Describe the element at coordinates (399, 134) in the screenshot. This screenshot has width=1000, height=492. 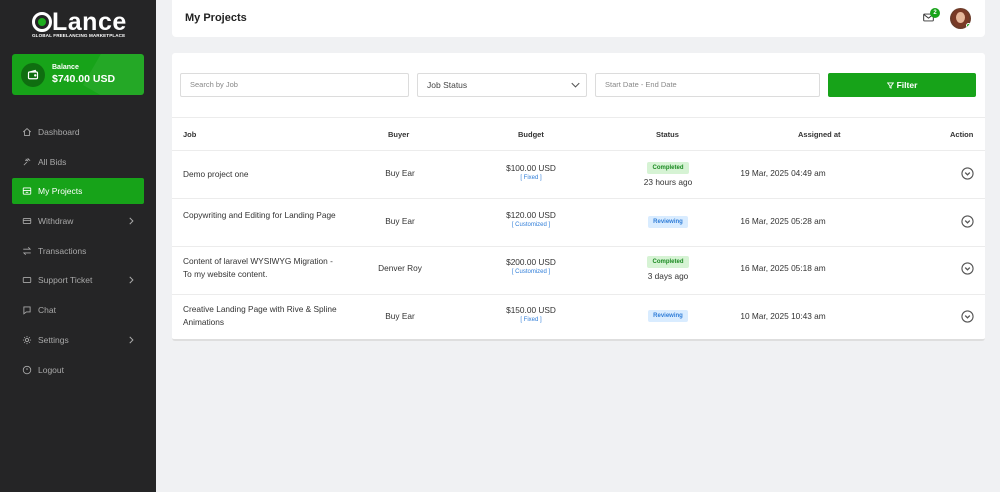
I see `col-buyer: Buyer` at that location.